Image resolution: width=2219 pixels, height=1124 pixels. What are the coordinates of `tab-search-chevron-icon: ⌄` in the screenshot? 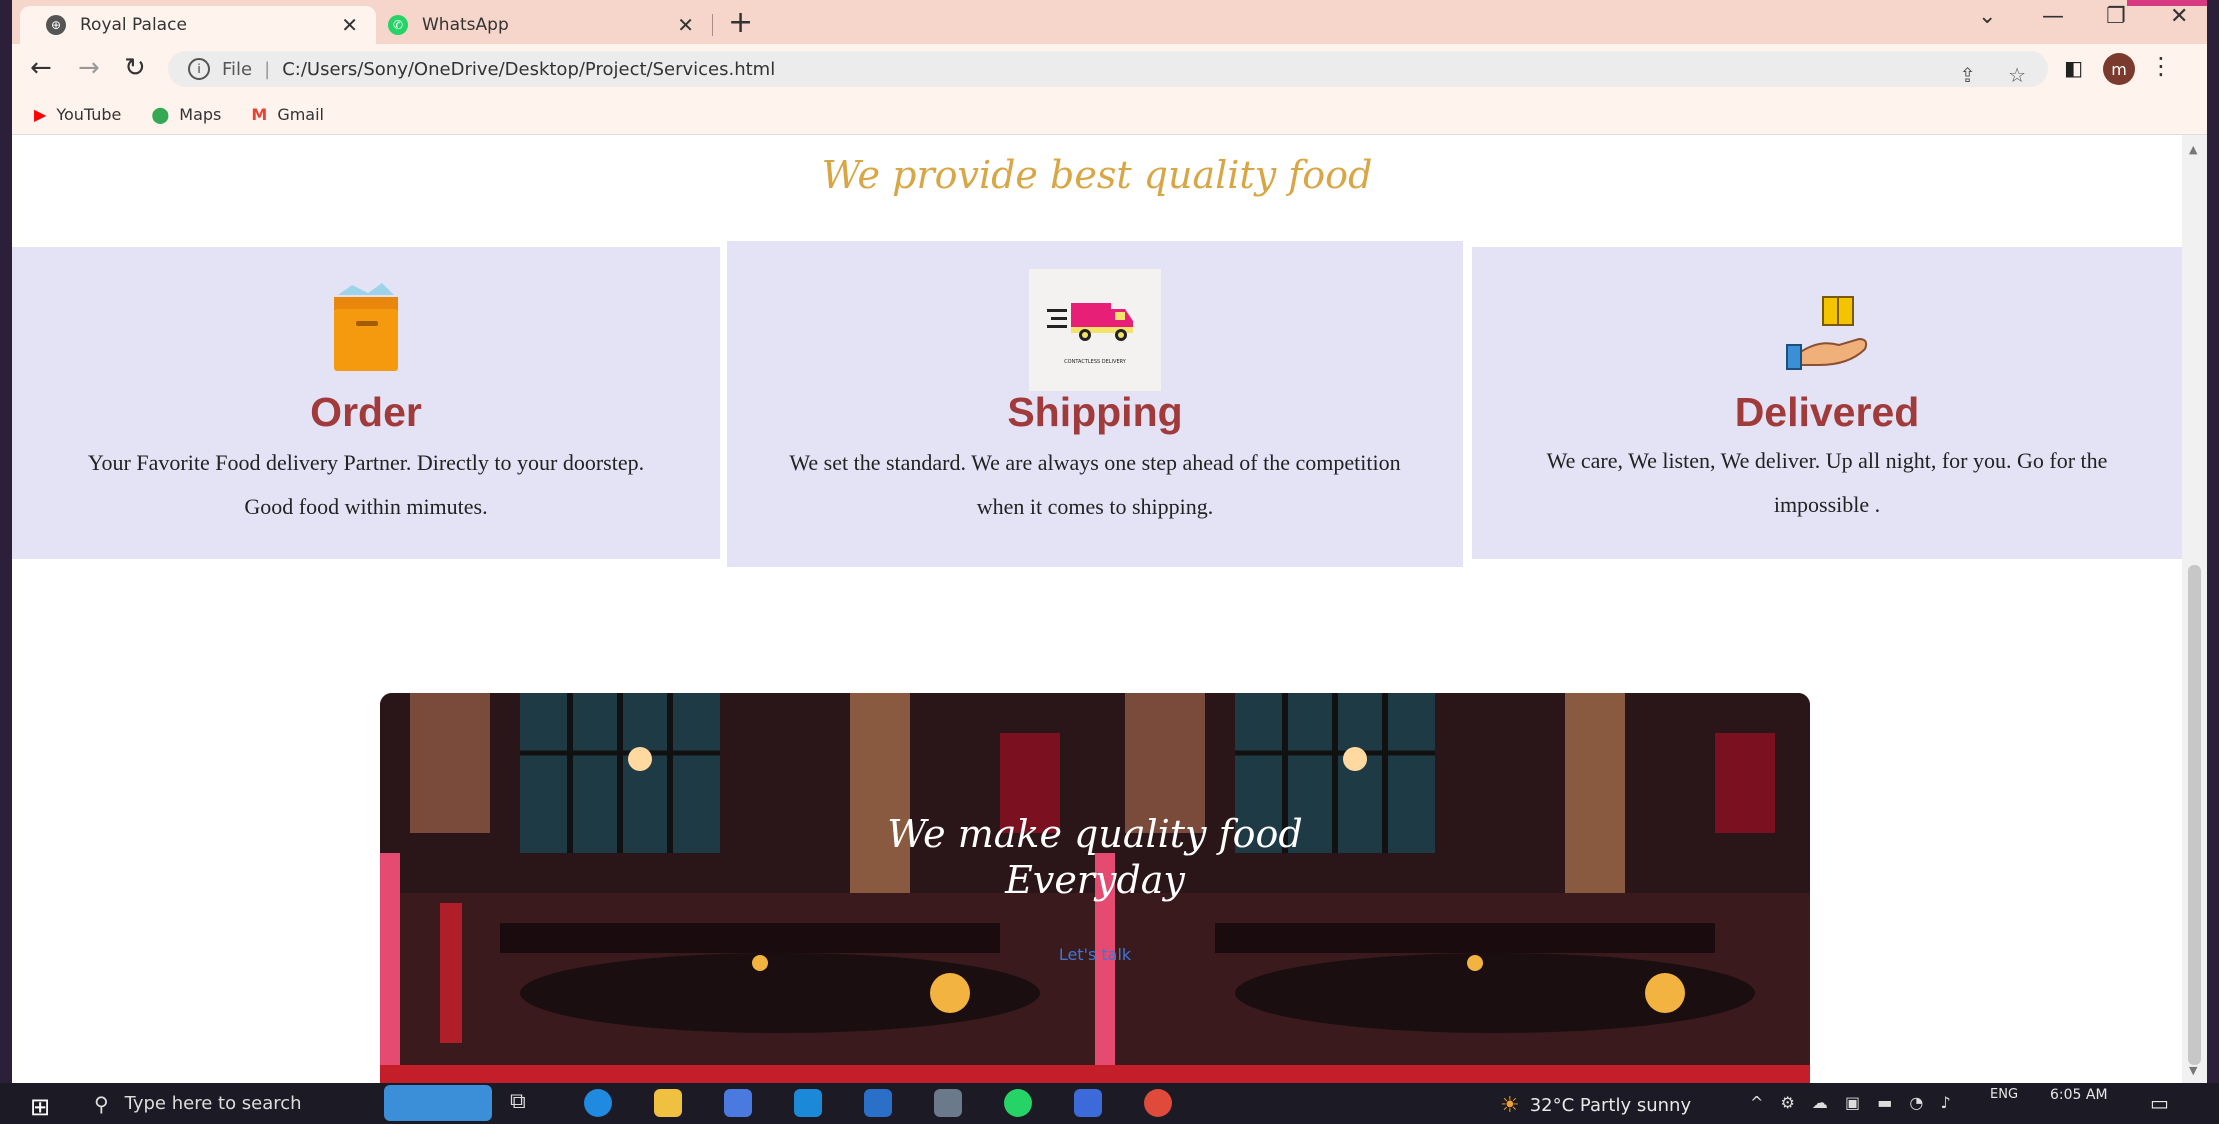 It's located at (1987, 16).